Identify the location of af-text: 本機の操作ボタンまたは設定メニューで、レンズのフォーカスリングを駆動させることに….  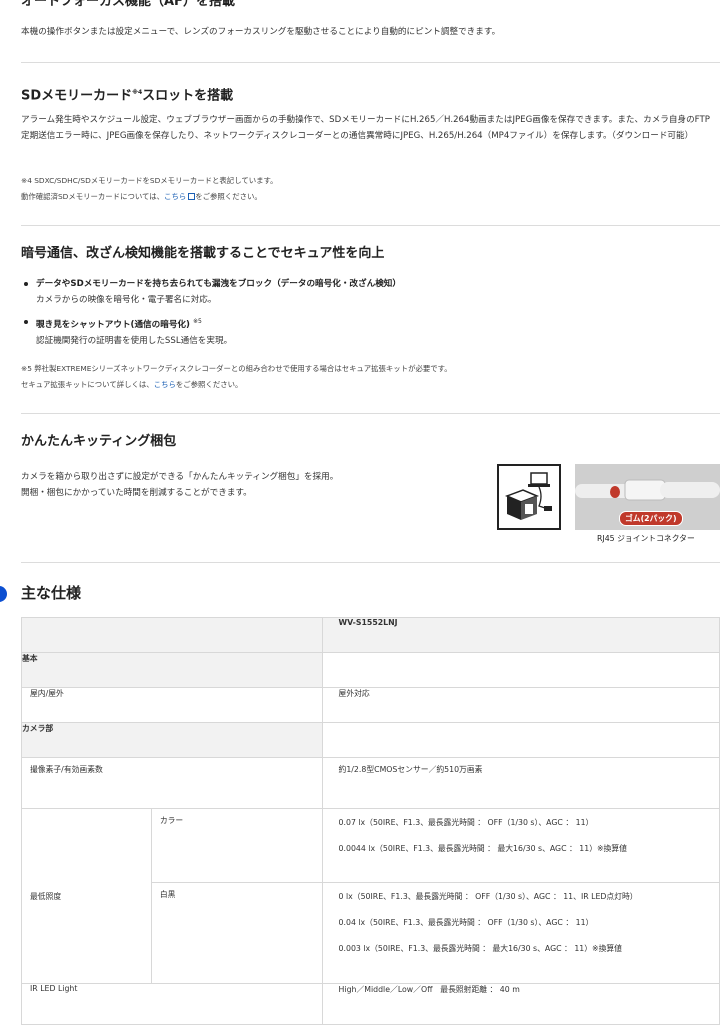
(261, 32).